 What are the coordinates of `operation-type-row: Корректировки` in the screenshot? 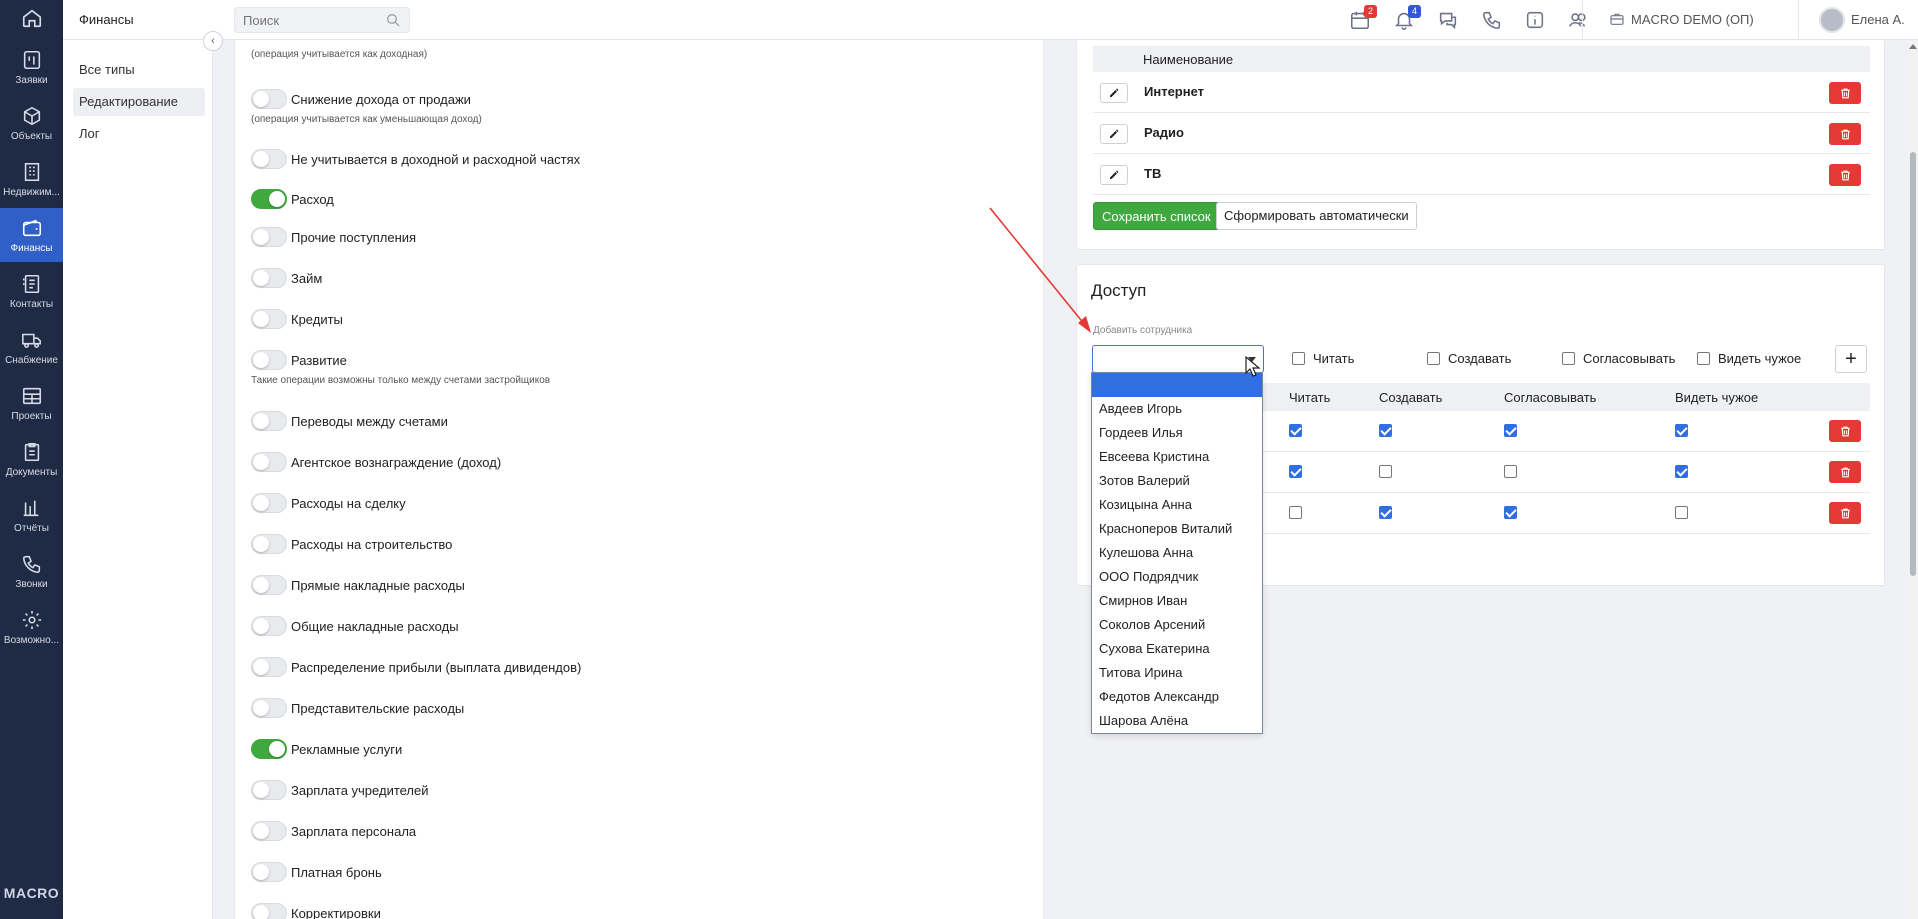 It's located at (316, 910).